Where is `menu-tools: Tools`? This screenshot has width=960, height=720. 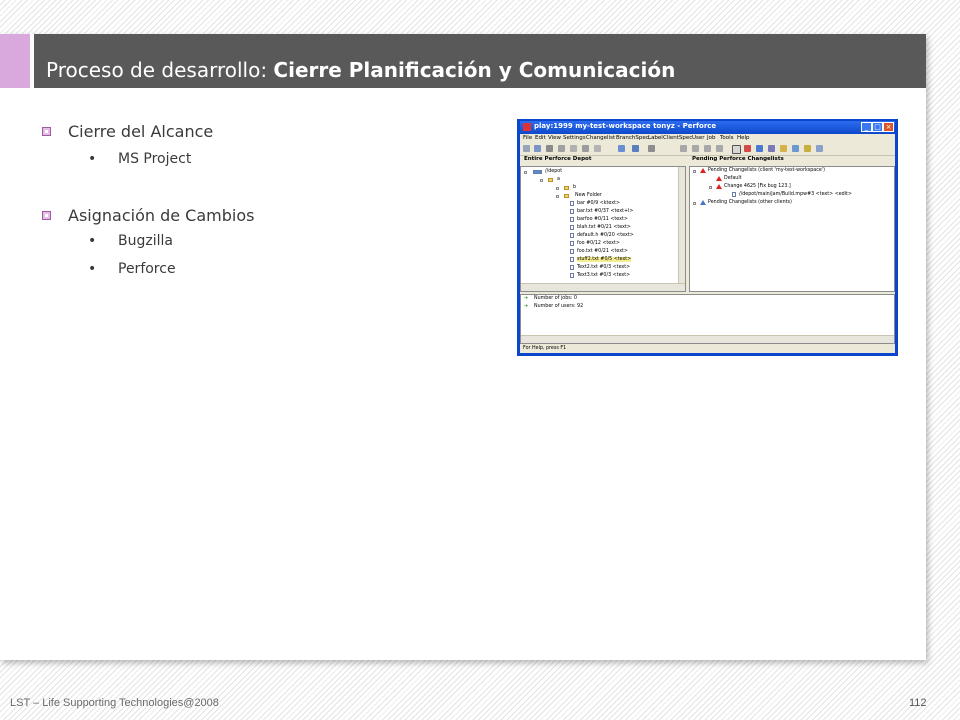
menu-tools: Tools is located at coordinates (727, 138).